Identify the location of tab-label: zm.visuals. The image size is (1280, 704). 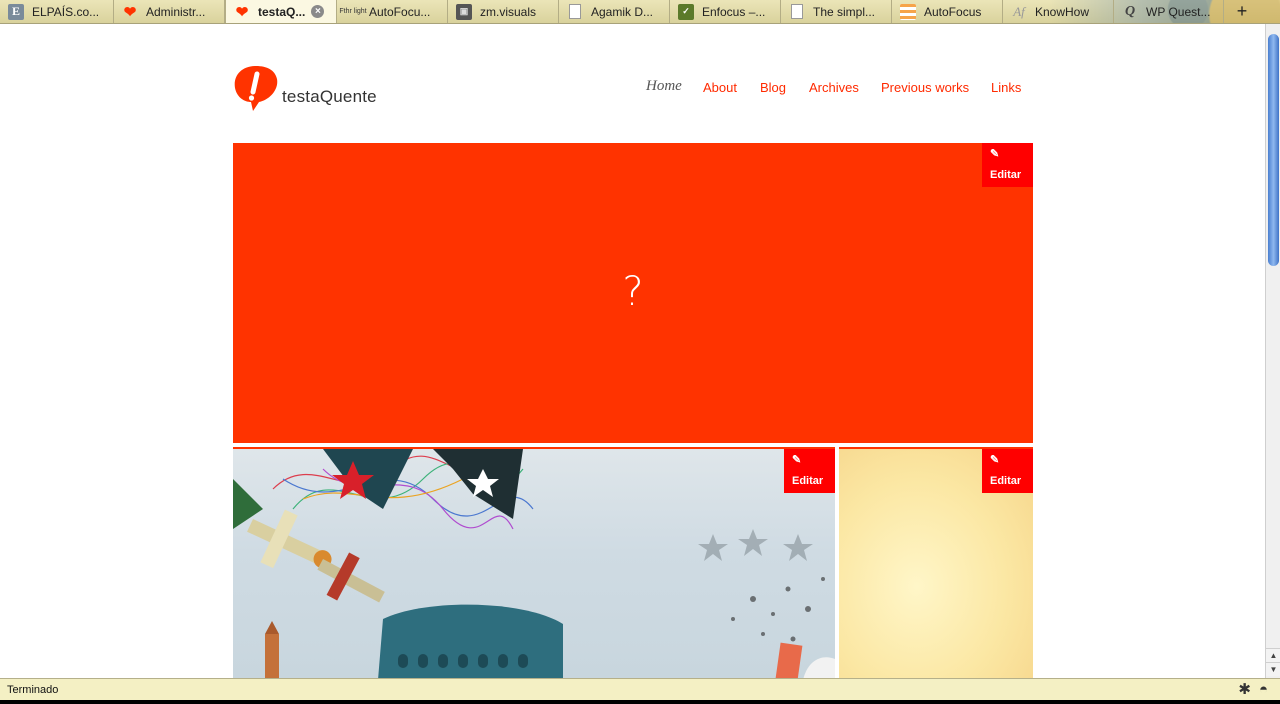
(508, 11).